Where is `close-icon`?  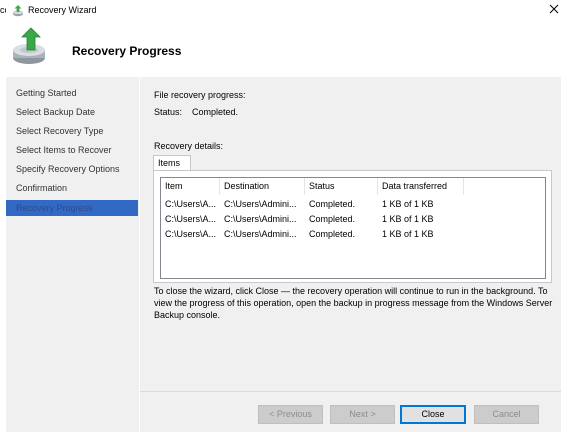 close-icon is located at coordinates (554, 9).